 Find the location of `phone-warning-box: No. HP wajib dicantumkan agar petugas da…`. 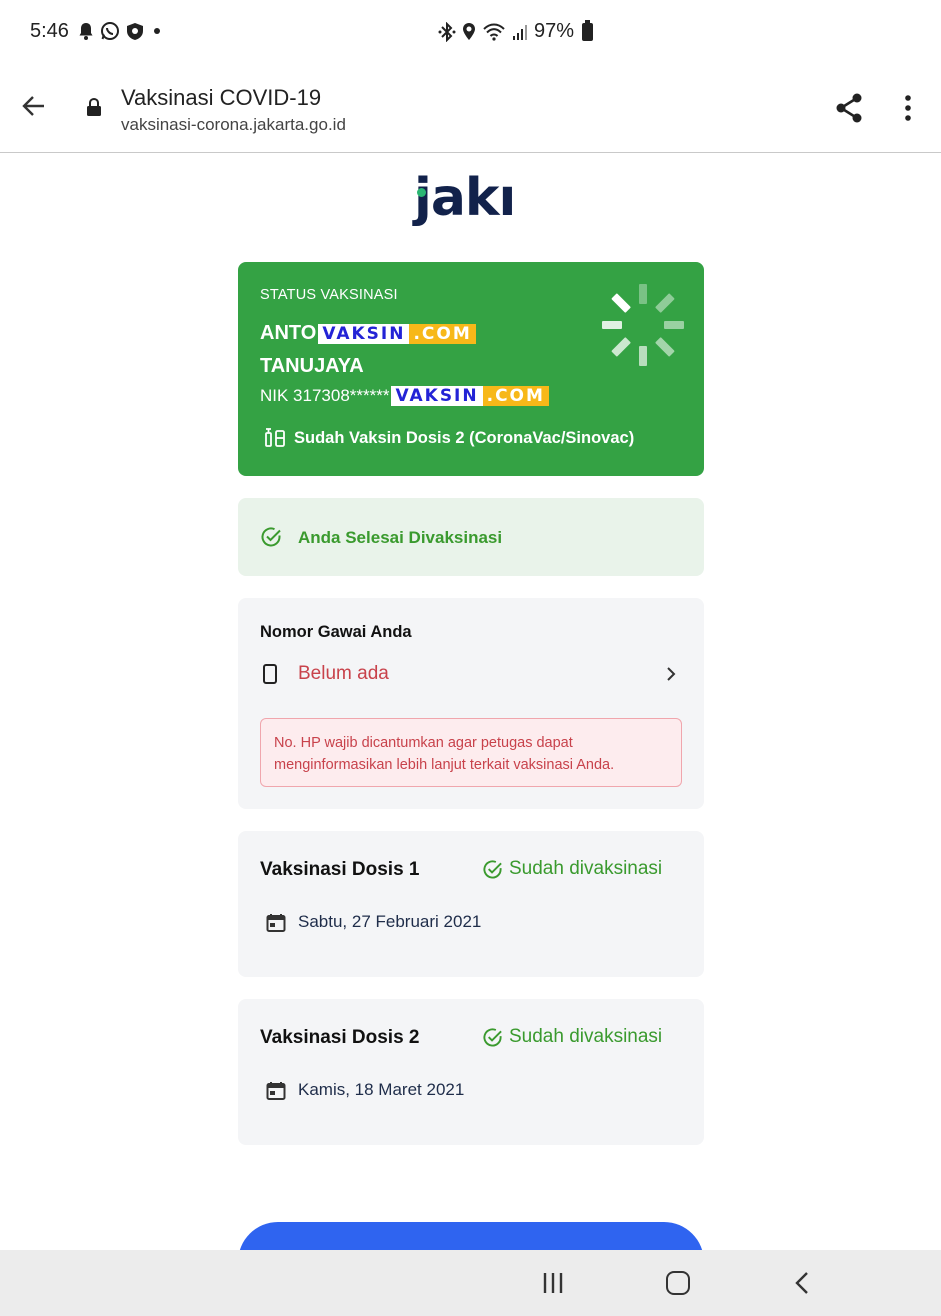

phone-warning-box: No. HP wajib dicantumkan agar petugas da… is located at coordinates (471, 752).